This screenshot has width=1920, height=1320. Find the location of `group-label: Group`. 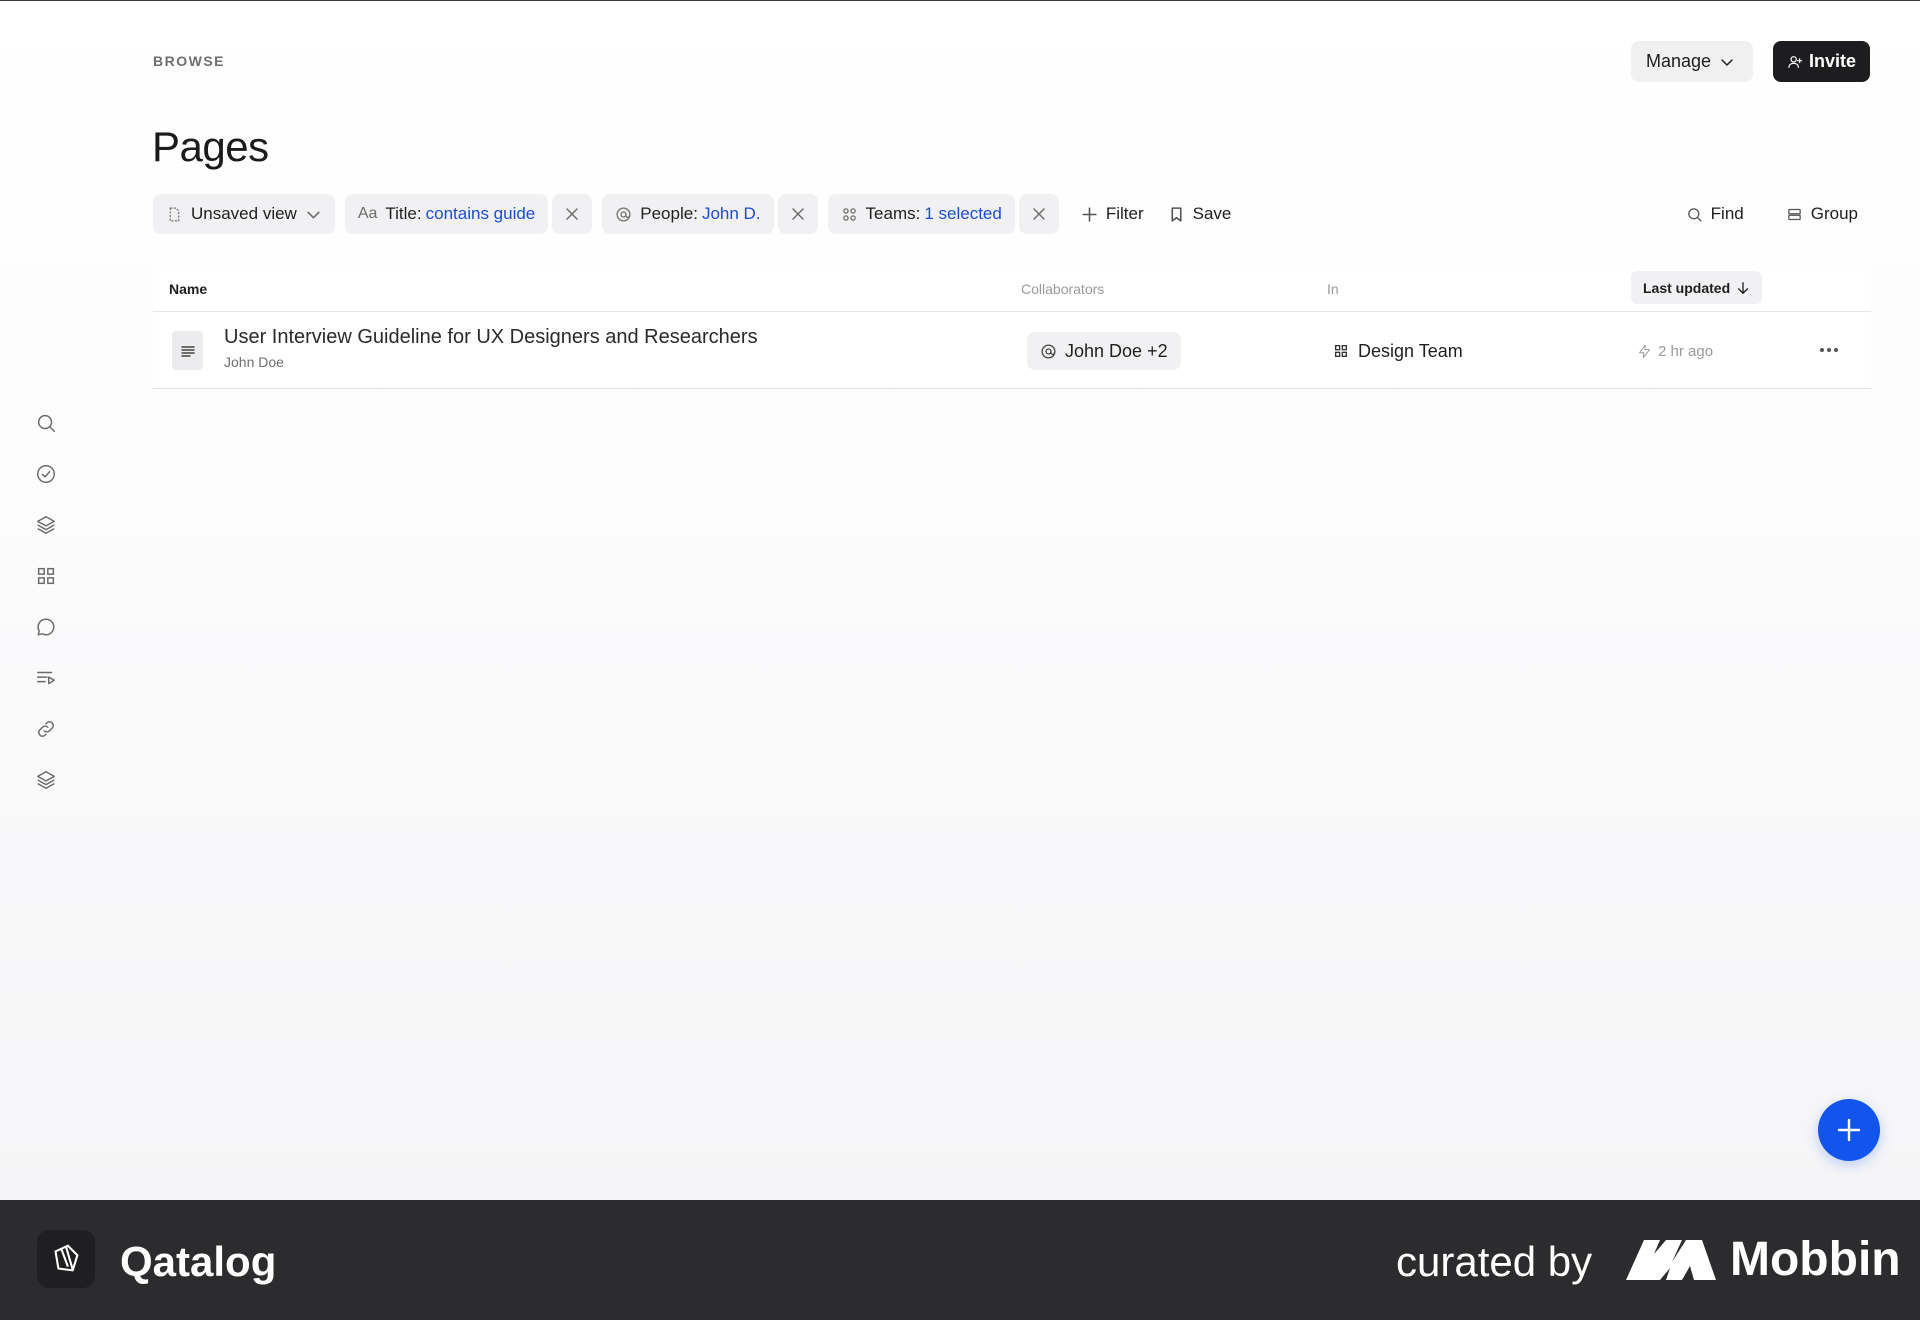

group-label: Group is located at coordinates (1834, 213).